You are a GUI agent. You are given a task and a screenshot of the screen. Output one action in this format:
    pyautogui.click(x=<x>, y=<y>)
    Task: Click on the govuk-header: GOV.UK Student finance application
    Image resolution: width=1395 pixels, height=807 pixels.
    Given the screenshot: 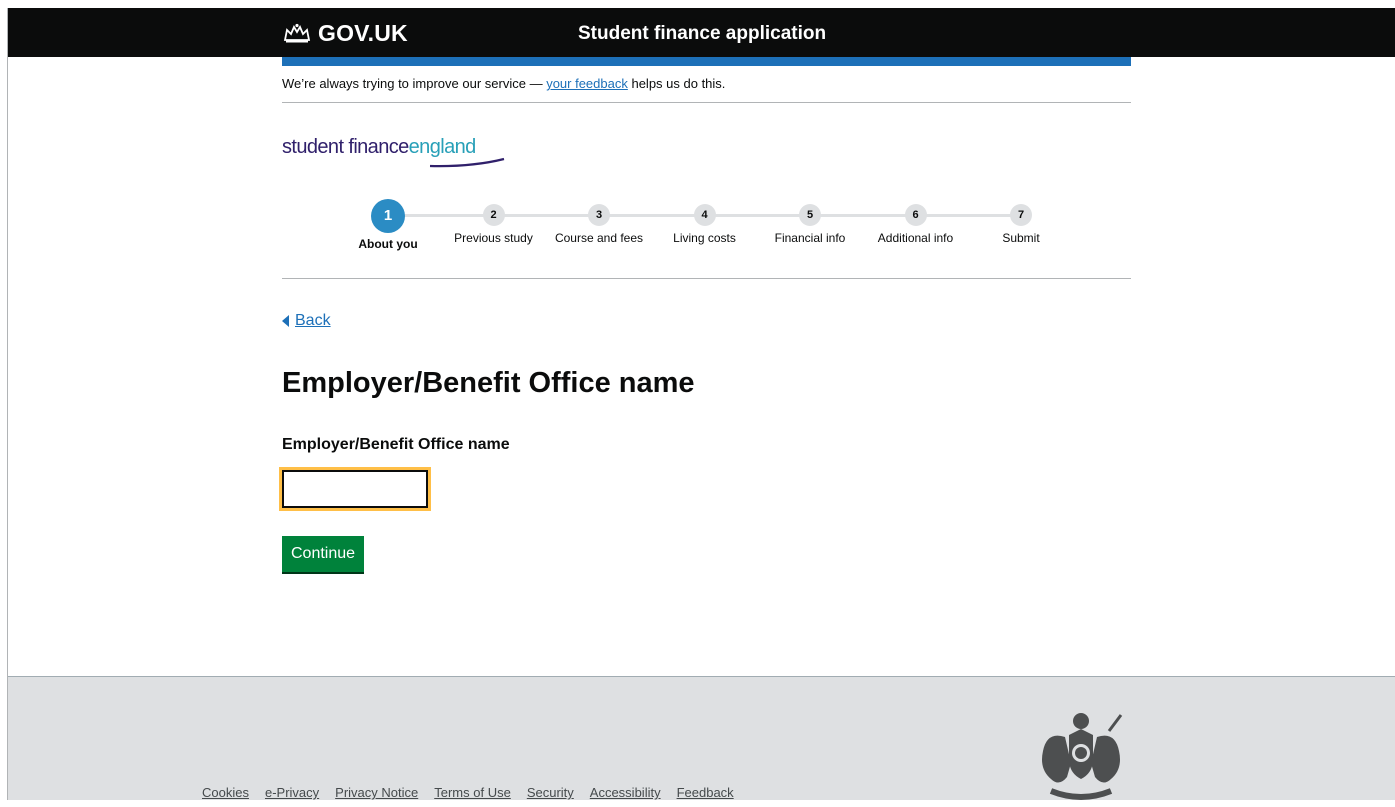 What is the action you would take?
    pyautogui.click(x=701, y=32)
    